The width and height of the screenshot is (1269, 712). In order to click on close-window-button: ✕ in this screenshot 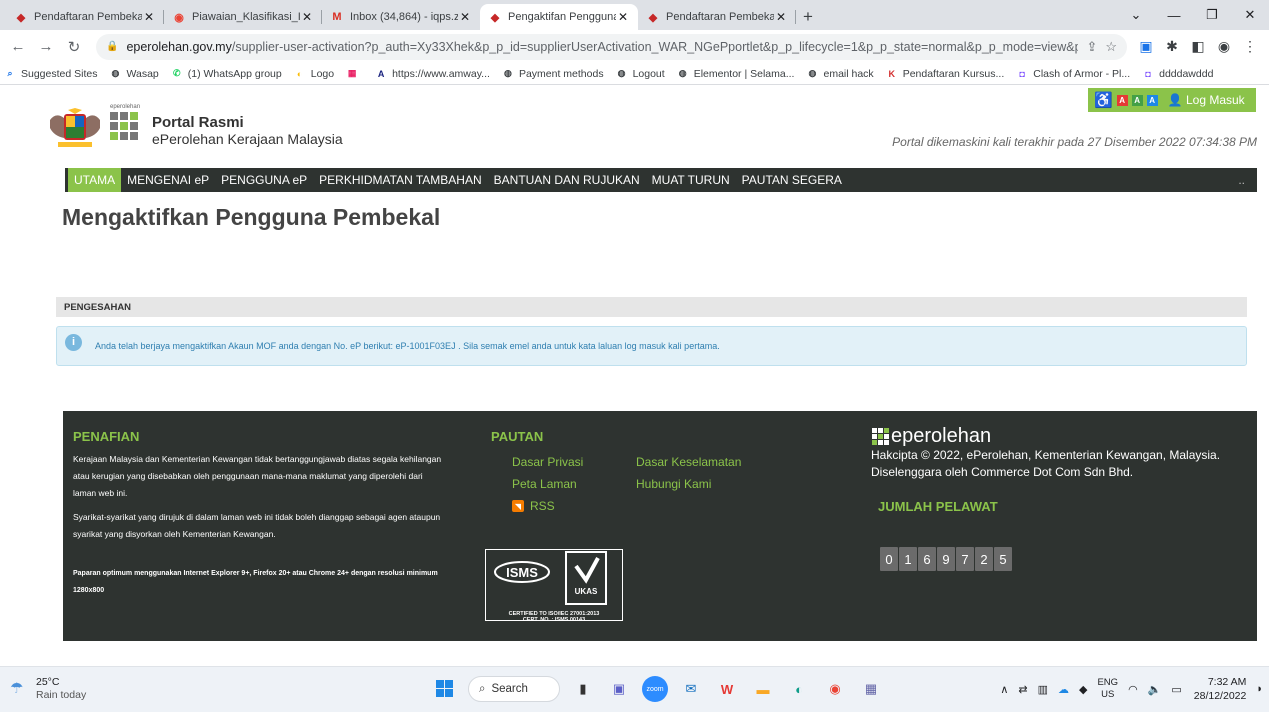, I will do `click(1250, 15)`.